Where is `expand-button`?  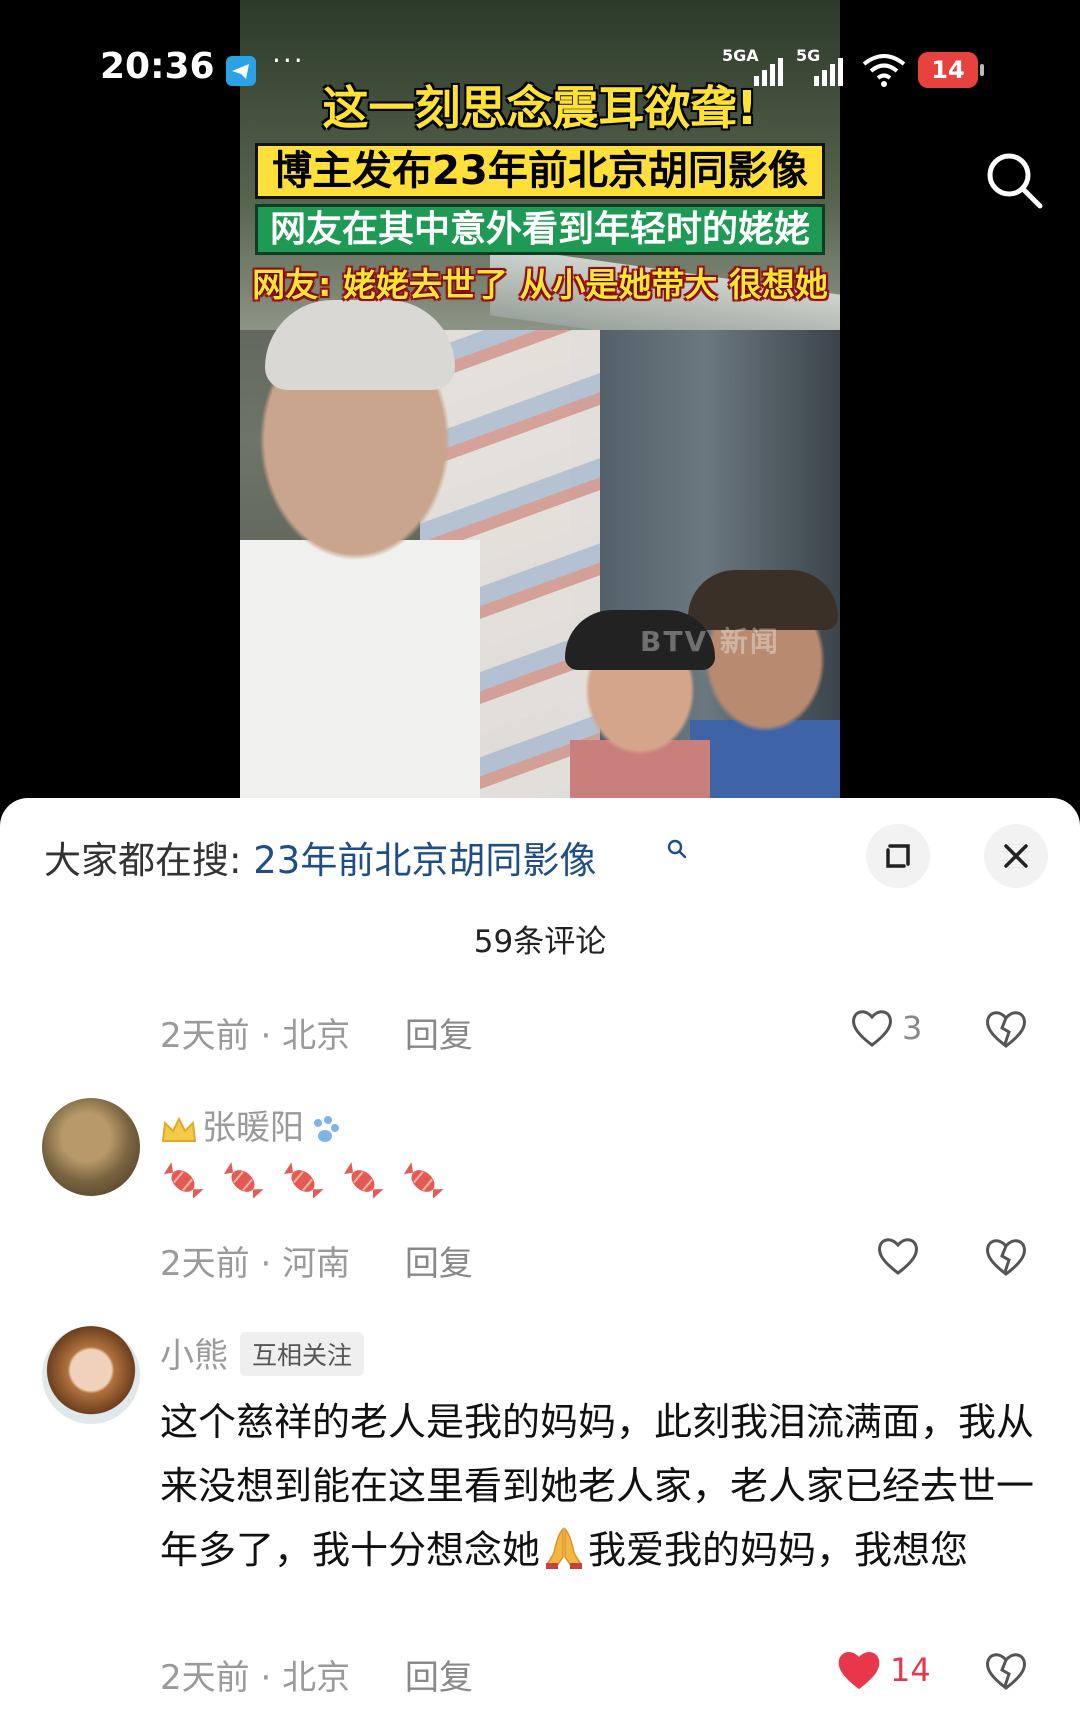 expand-button is located at coordinates (898, 856).